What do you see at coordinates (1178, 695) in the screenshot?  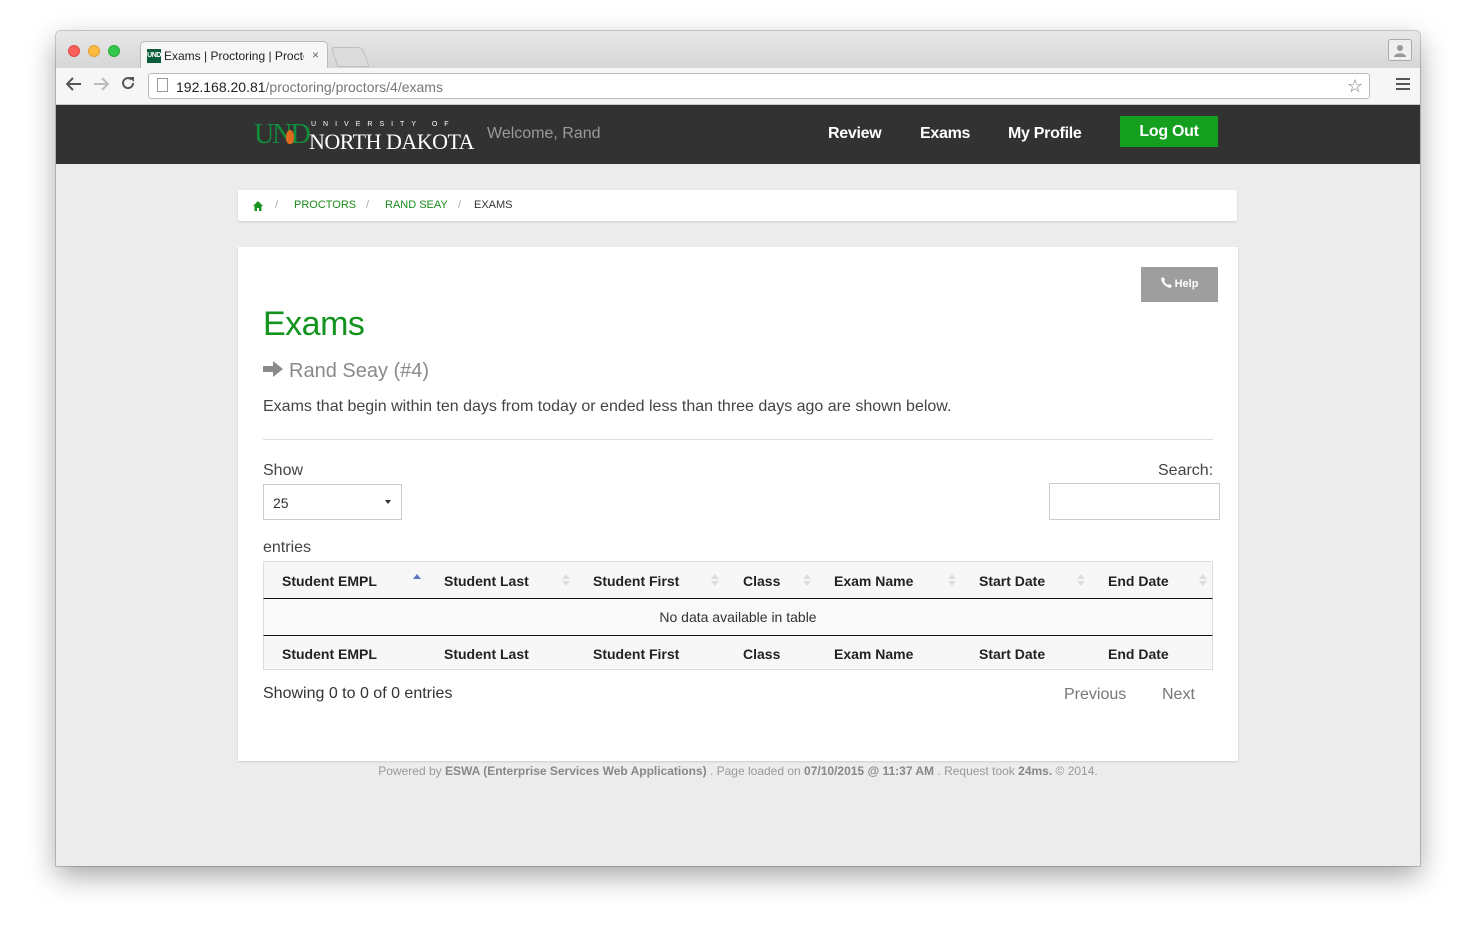 I see `next-button: Next` at bounding box center [1178, 695].